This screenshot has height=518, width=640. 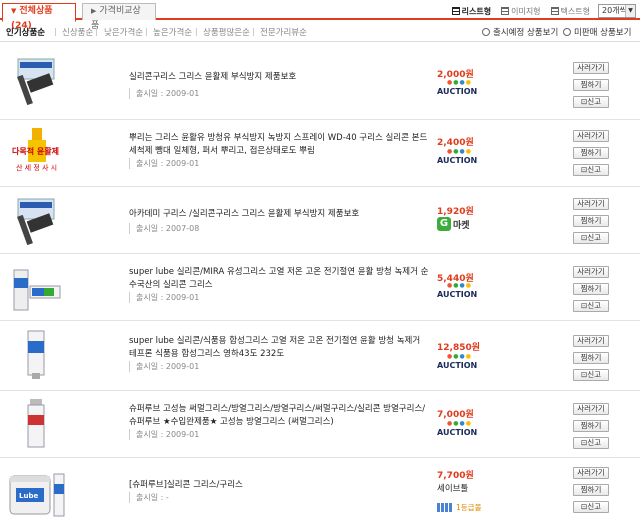 What do you see at coordinates (455, 474) in the screenshot?
I see `product-price: 7,700원` at bounding box center [455, 474].